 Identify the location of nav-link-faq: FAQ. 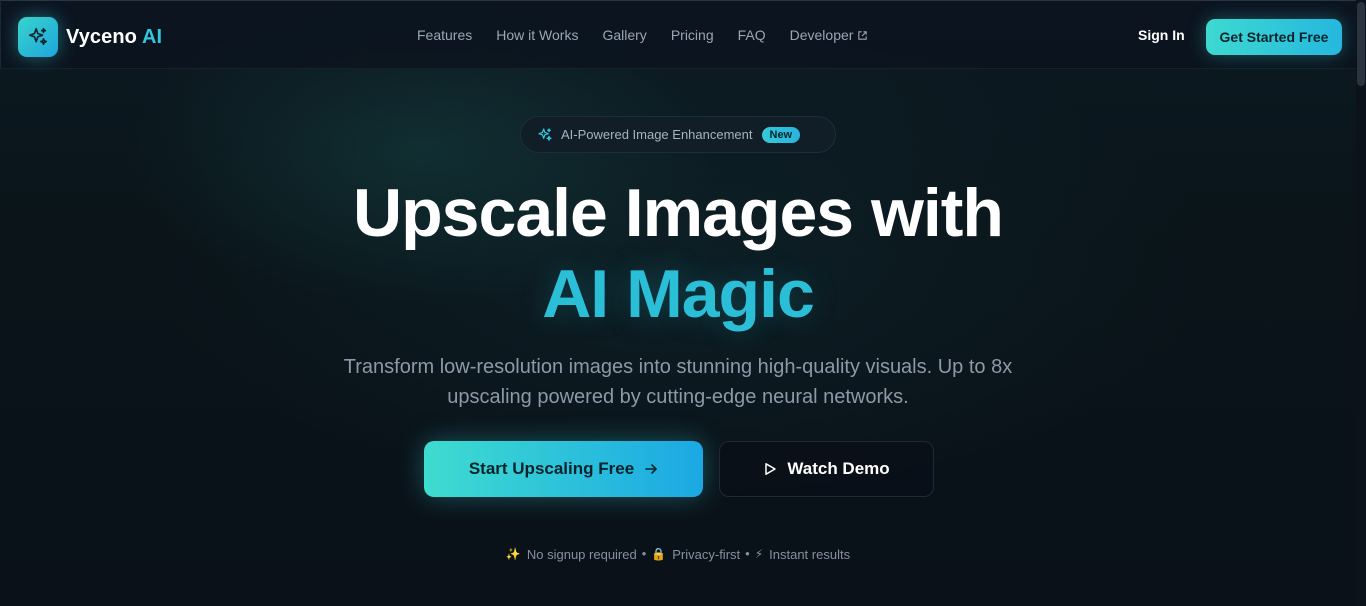
(752, 35).